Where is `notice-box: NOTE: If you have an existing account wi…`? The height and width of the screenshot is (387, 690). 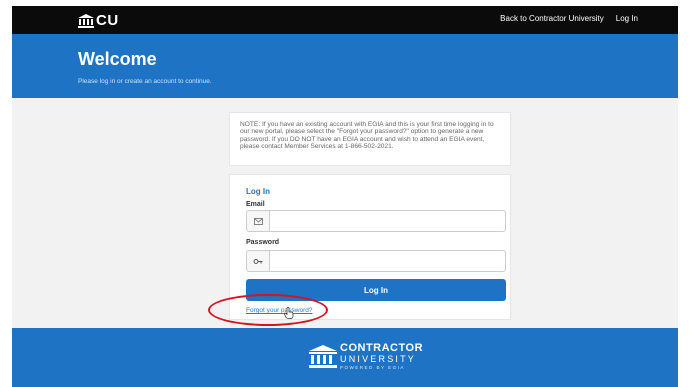
notice-box: NOTE: If you have an existing account wi… is located at coordinates (370, 139).